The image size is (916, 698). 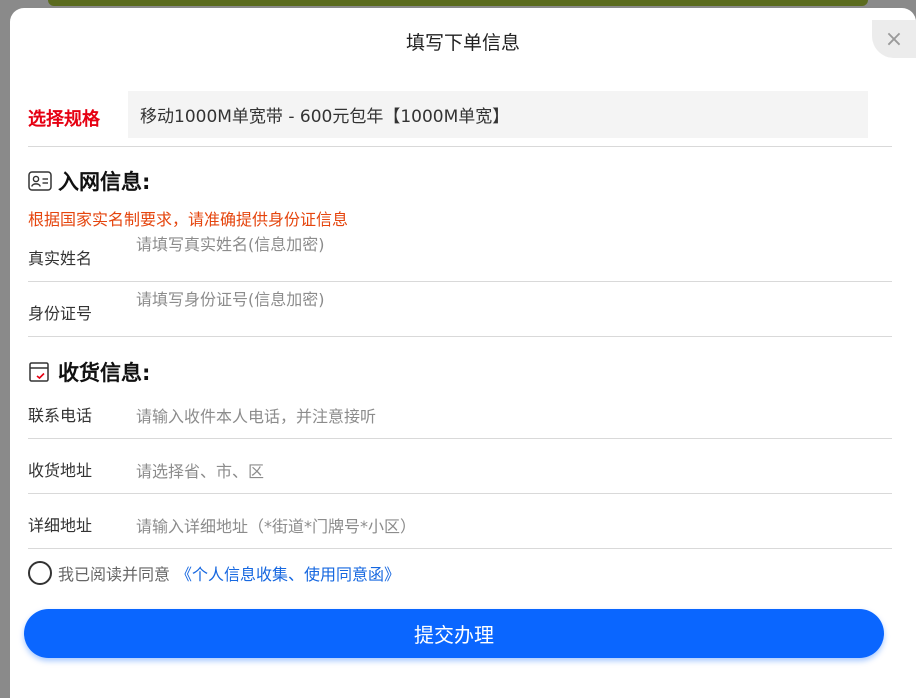 What do you see at coordinates (40, 372) in the screenshot?
I see `address-form-icon` at bounding box center [40, 372].